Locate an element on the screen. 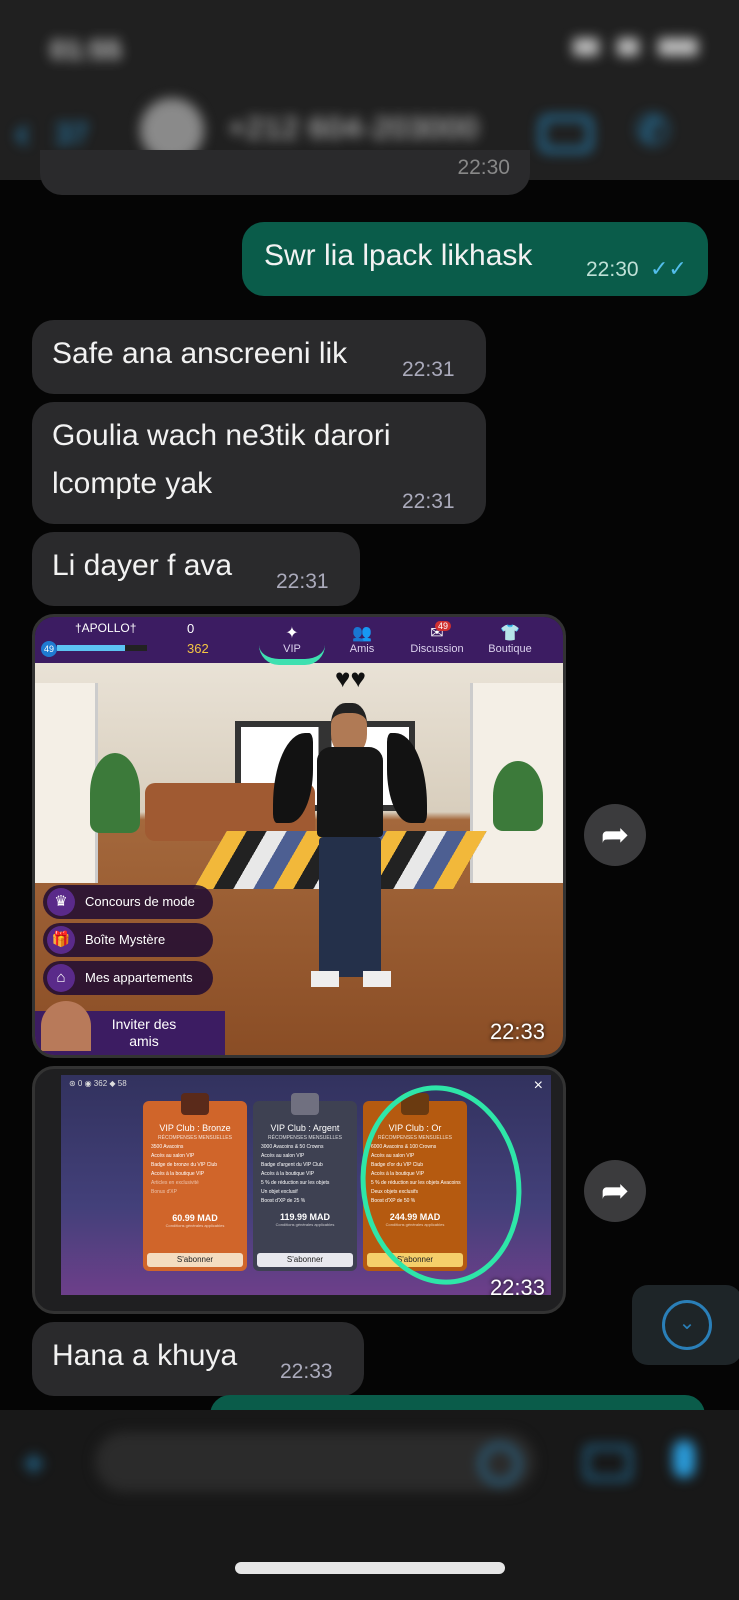  hearts-icon: ♥♥ is located at coordinates (350, 678).